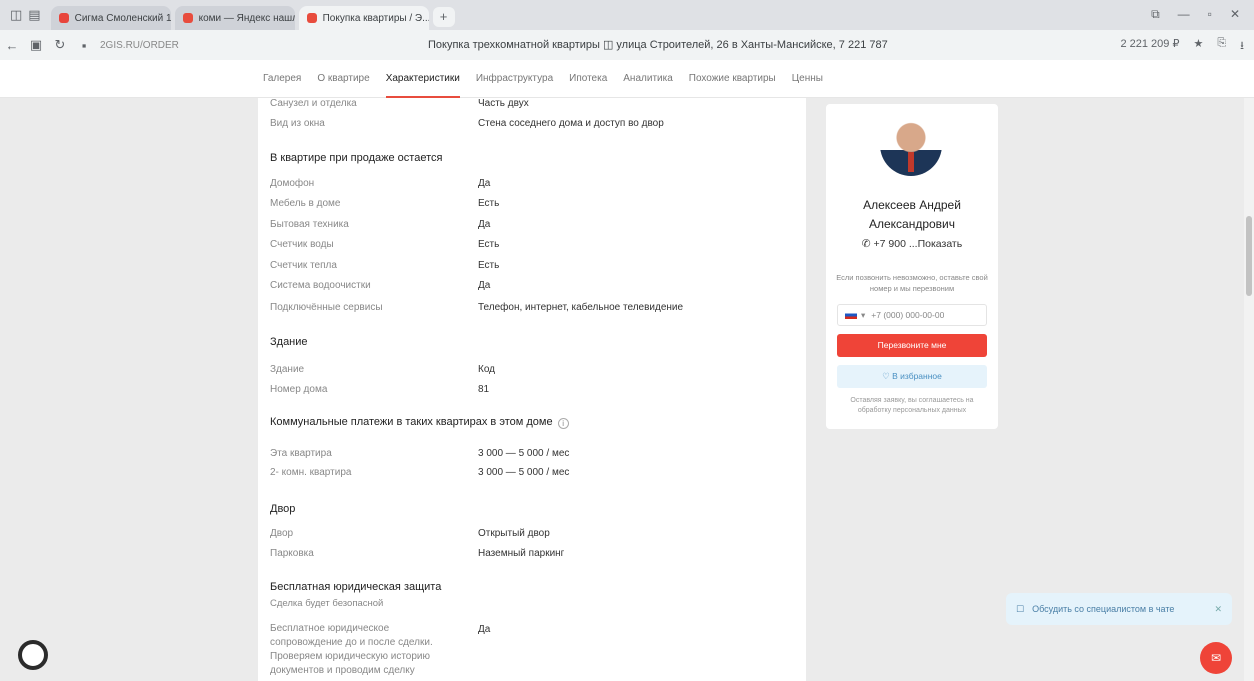 The width and height of the screenshot is (1254, 681). What do you see at coordinates (1198, 46) in the screenshot?
I see `star-icon: ★` at bounding box center [1198, 46].